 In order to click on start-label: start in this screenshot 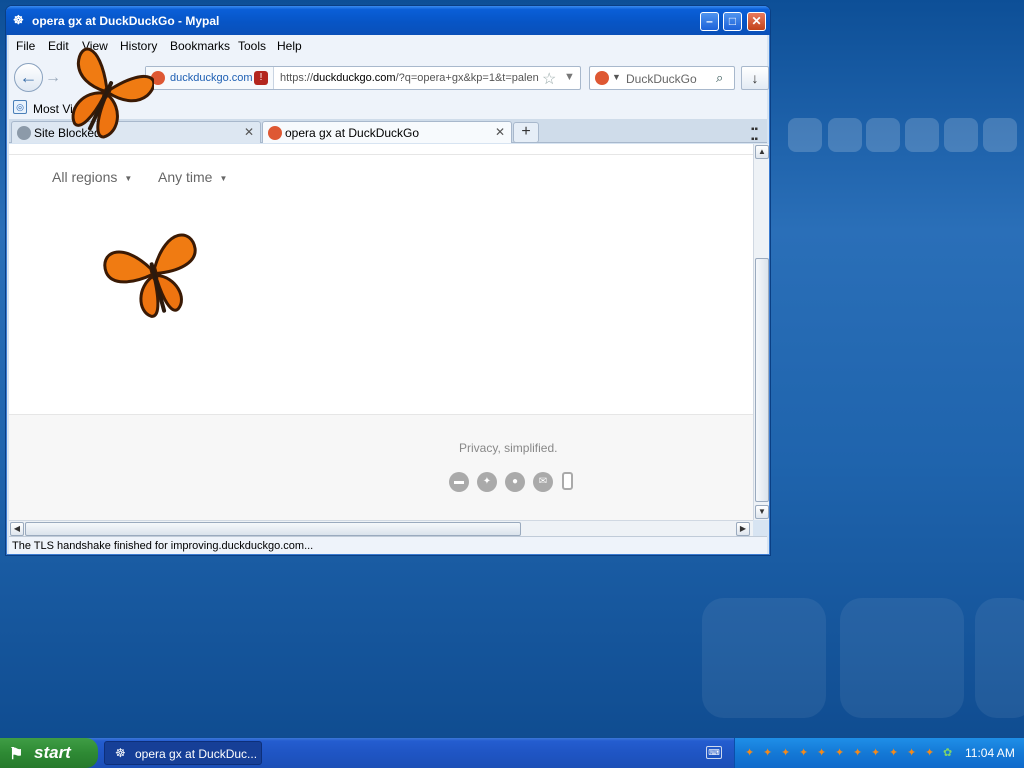, I will do `click(52, 752)`.